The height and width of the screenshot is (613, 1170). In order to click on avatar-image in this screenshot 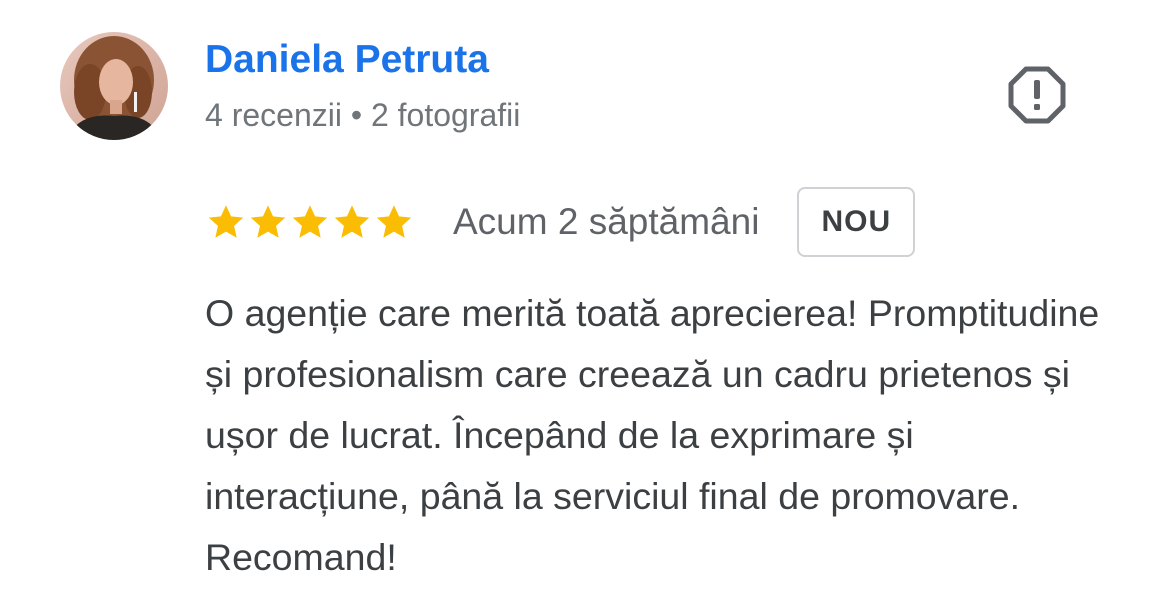, I will do `click(114, 86)`.